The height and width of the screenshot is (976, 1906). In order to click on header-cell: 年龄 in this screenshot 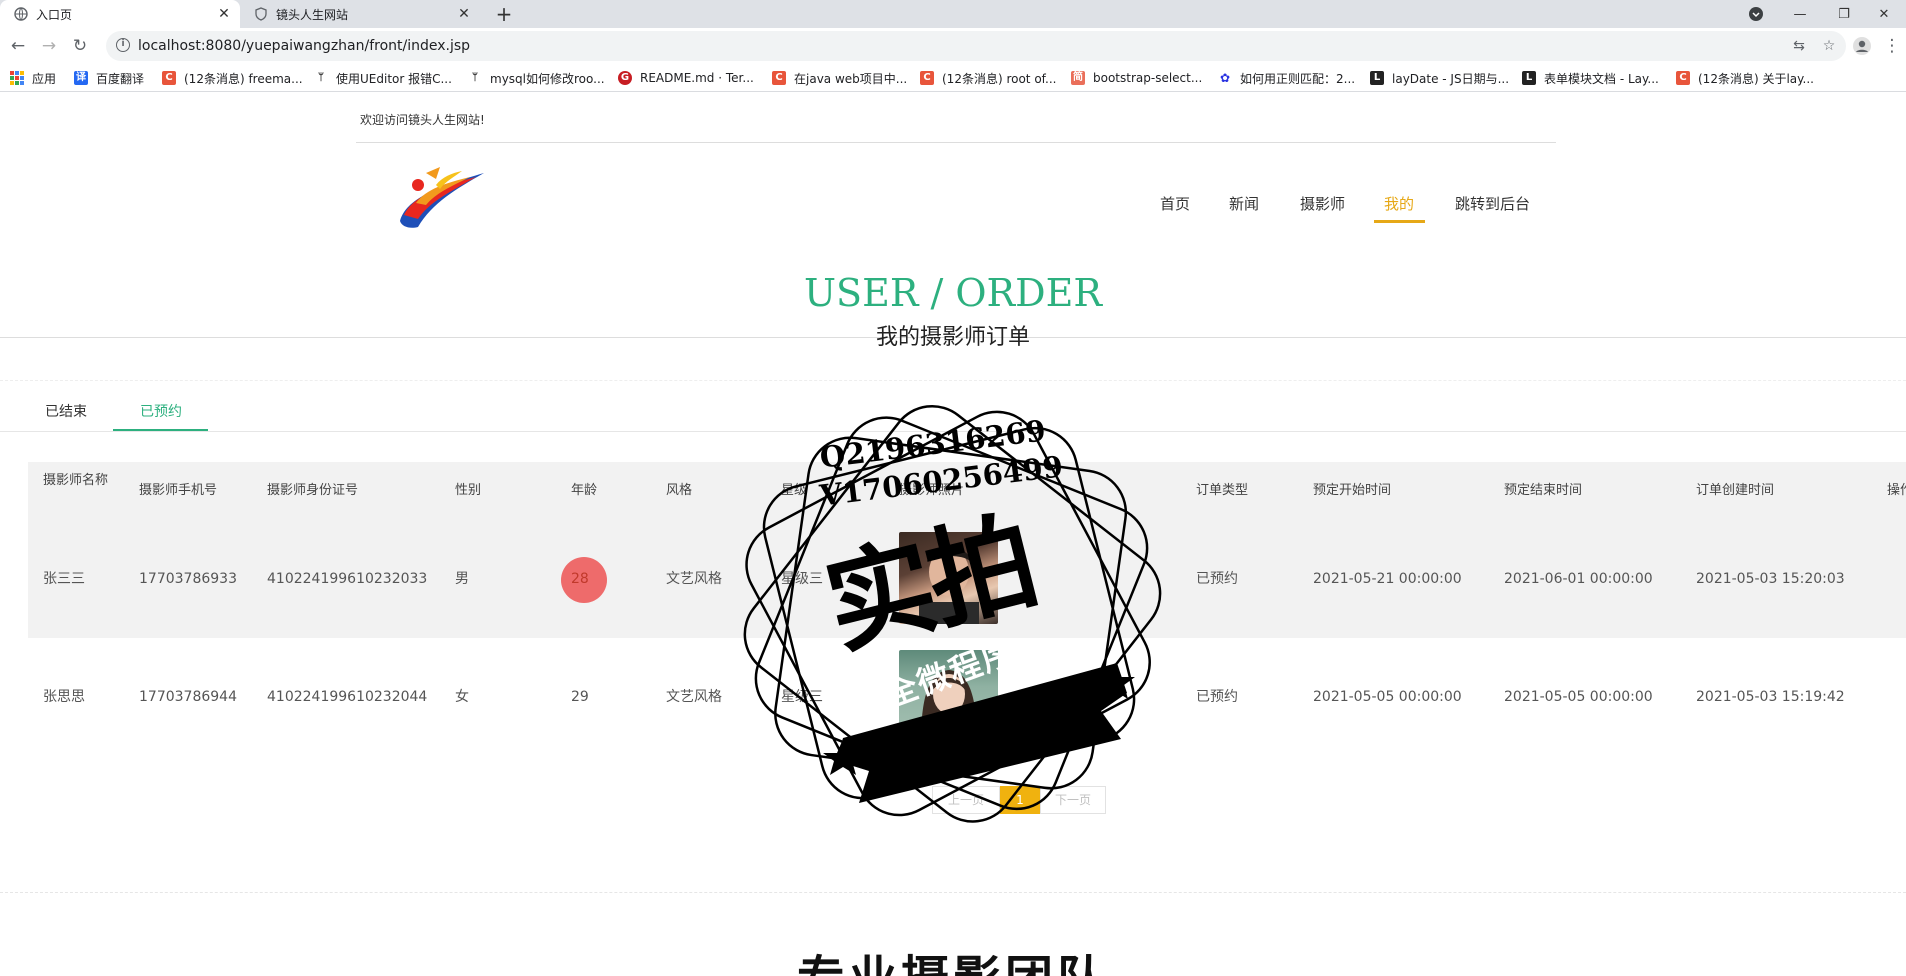, I will do `click(584, 490)`.